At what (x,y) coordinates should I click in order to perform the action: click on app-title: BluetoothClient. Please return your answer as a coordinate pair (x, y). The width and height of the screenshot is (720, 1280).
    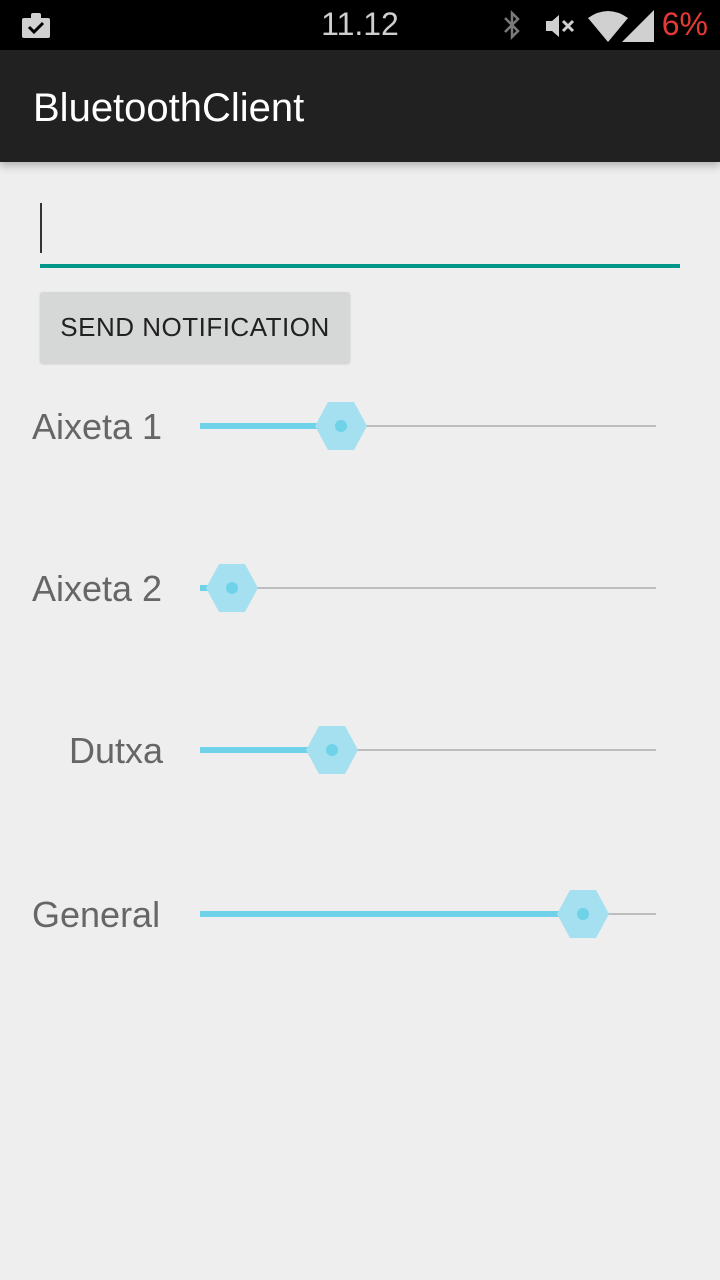
    Looking at the image, I should click on (169, 108).